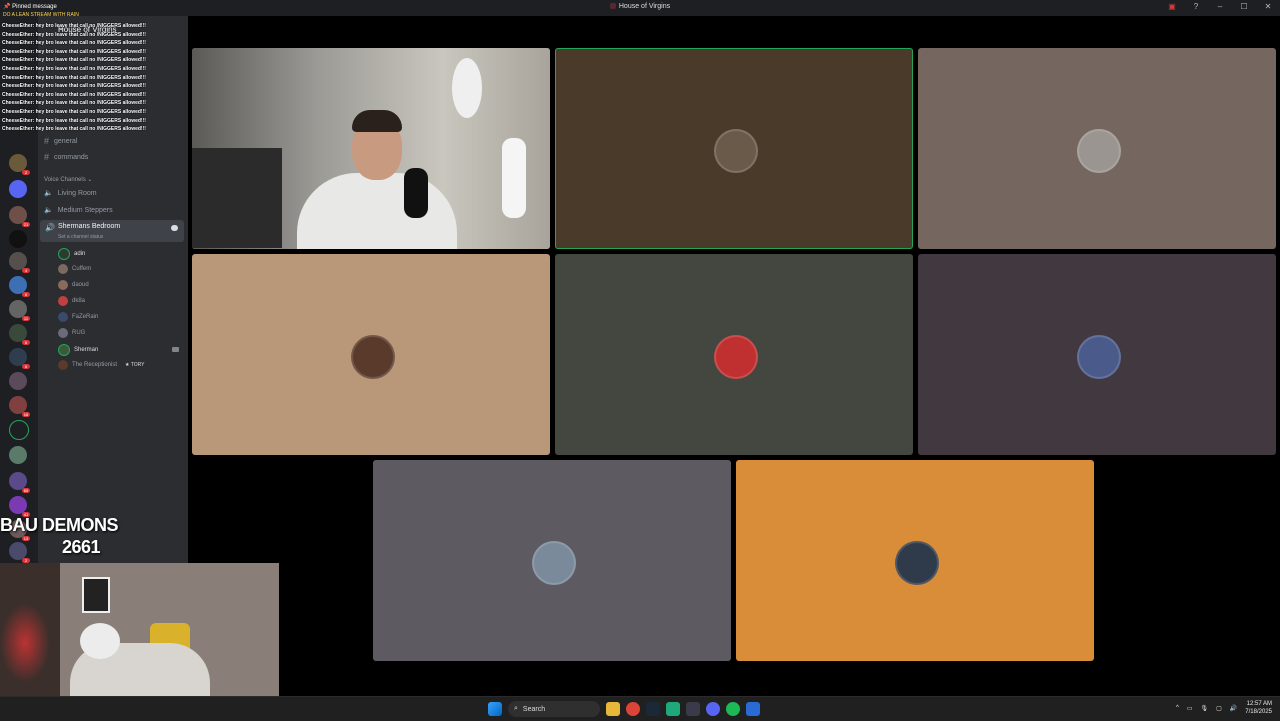 The height and width of the screenshot is (721, 1280). I want to click on pinned-text: DO A LEAN STREAM WITH RAIN, so click(41, 15).